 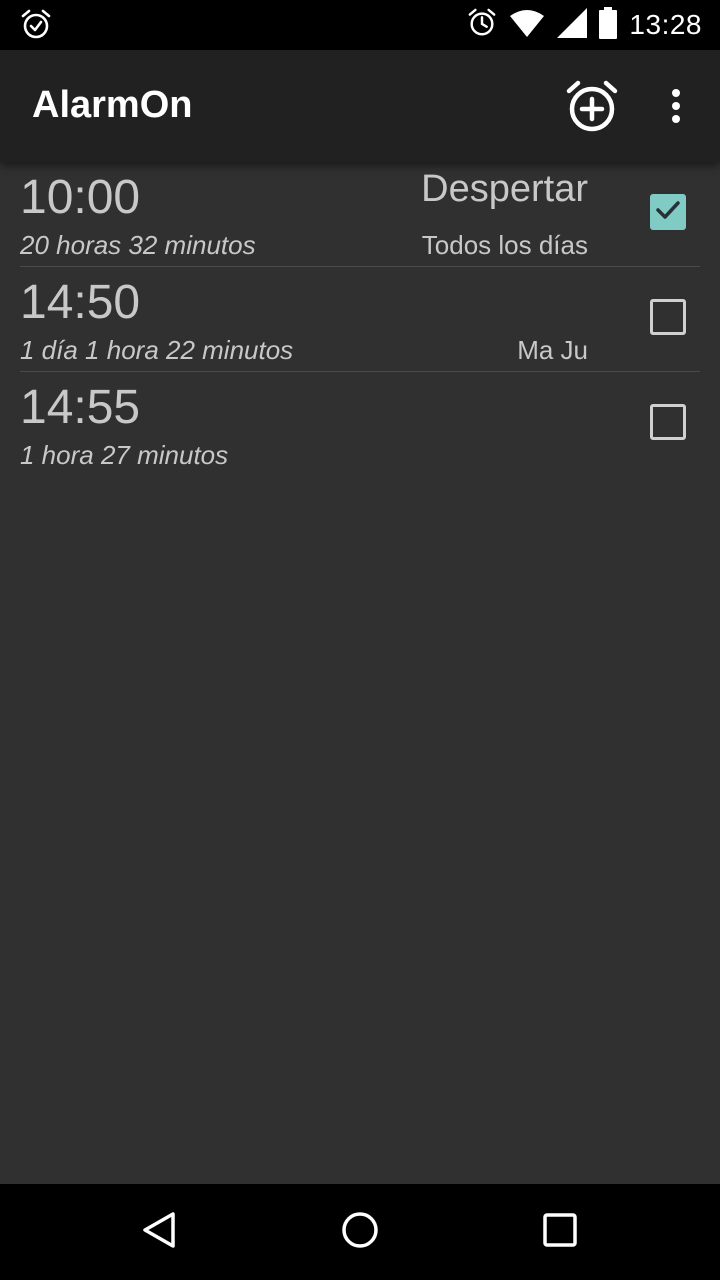 I want to click on overflow-menu-button, so click(x=676, y=108).